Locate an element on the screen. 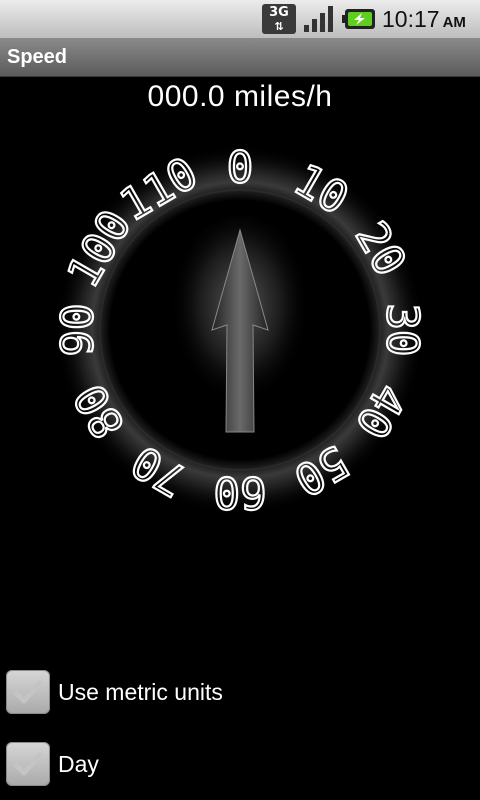 The image size is (480, 800). day-label: Day is located at coordinates (78, 764).